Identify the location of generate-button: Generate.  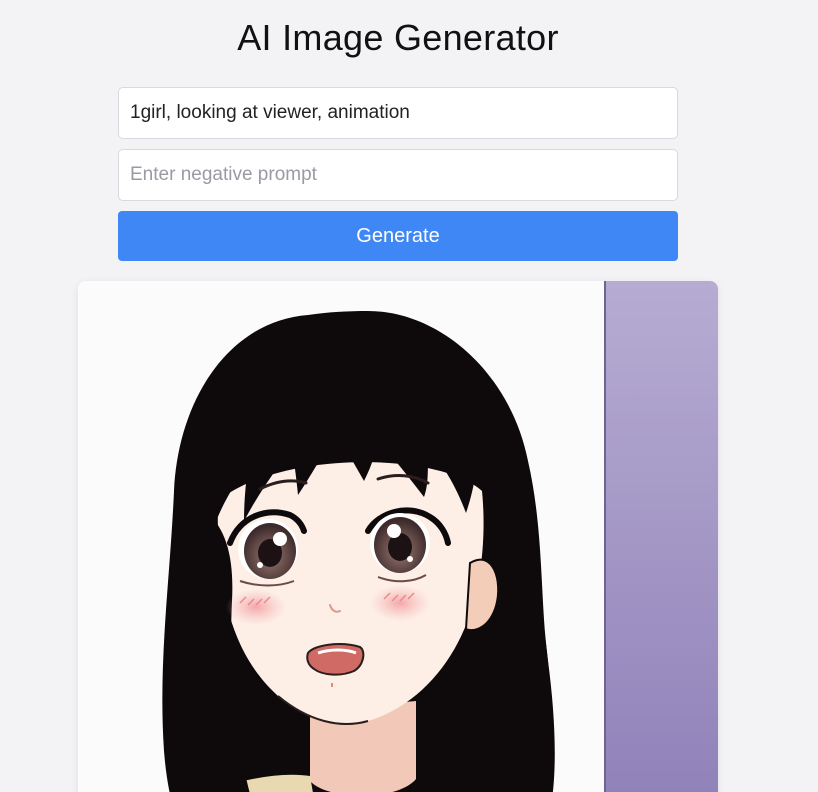
(398, 236).